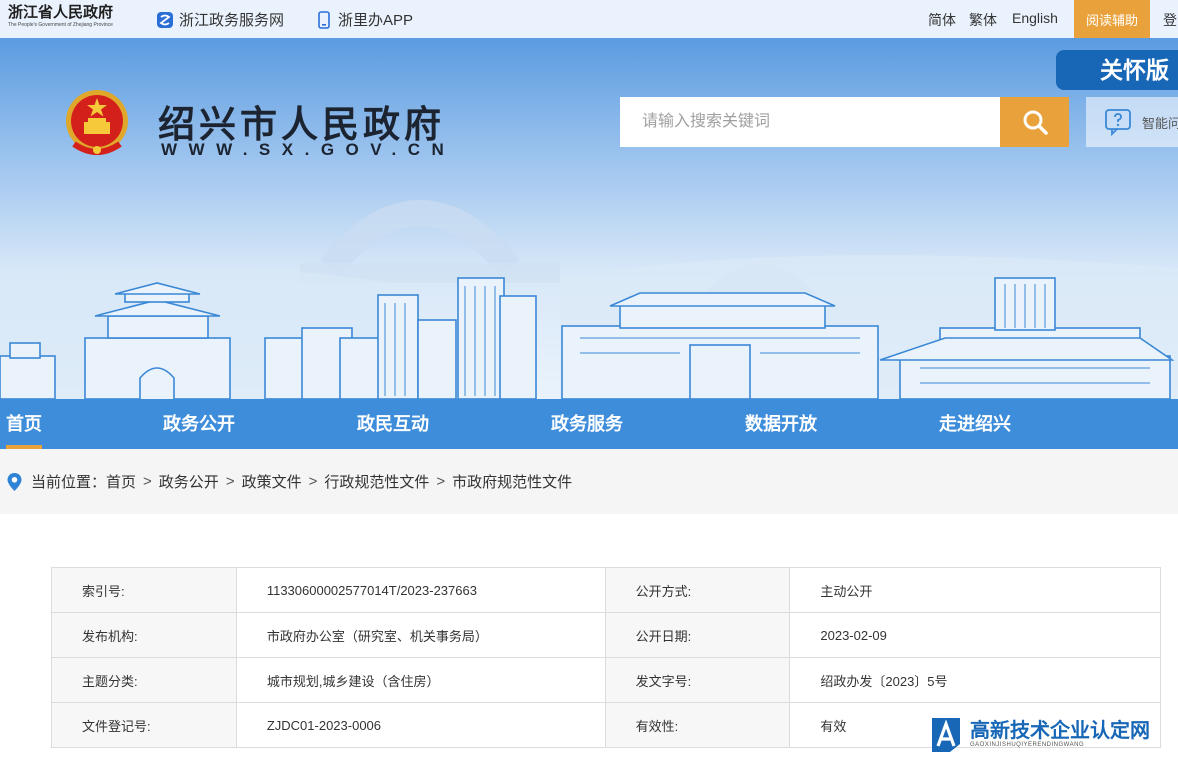 The image size is (1178, 759). What do you see at coordinates (69, 482) in the screenshot?
I see `breadcrumb-prefix: 当前位置：` at bounding box center [69, 482].